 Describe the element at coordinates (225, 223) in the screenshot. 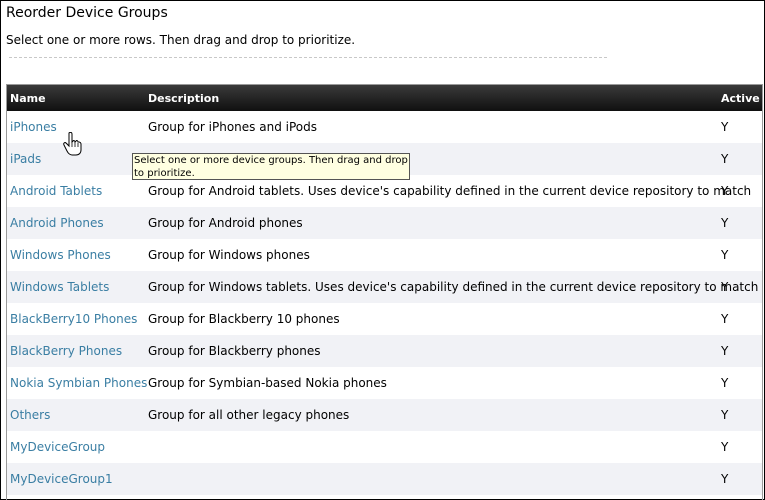

I see `group-description: Group for Android phones` at that location.